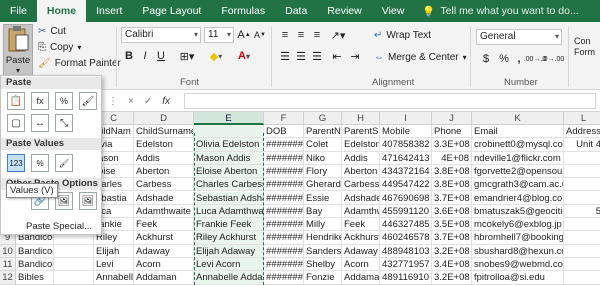  Describe the element at coordinates (323, 225) in the screenshot. I see `cell-g: Milly` at that location.